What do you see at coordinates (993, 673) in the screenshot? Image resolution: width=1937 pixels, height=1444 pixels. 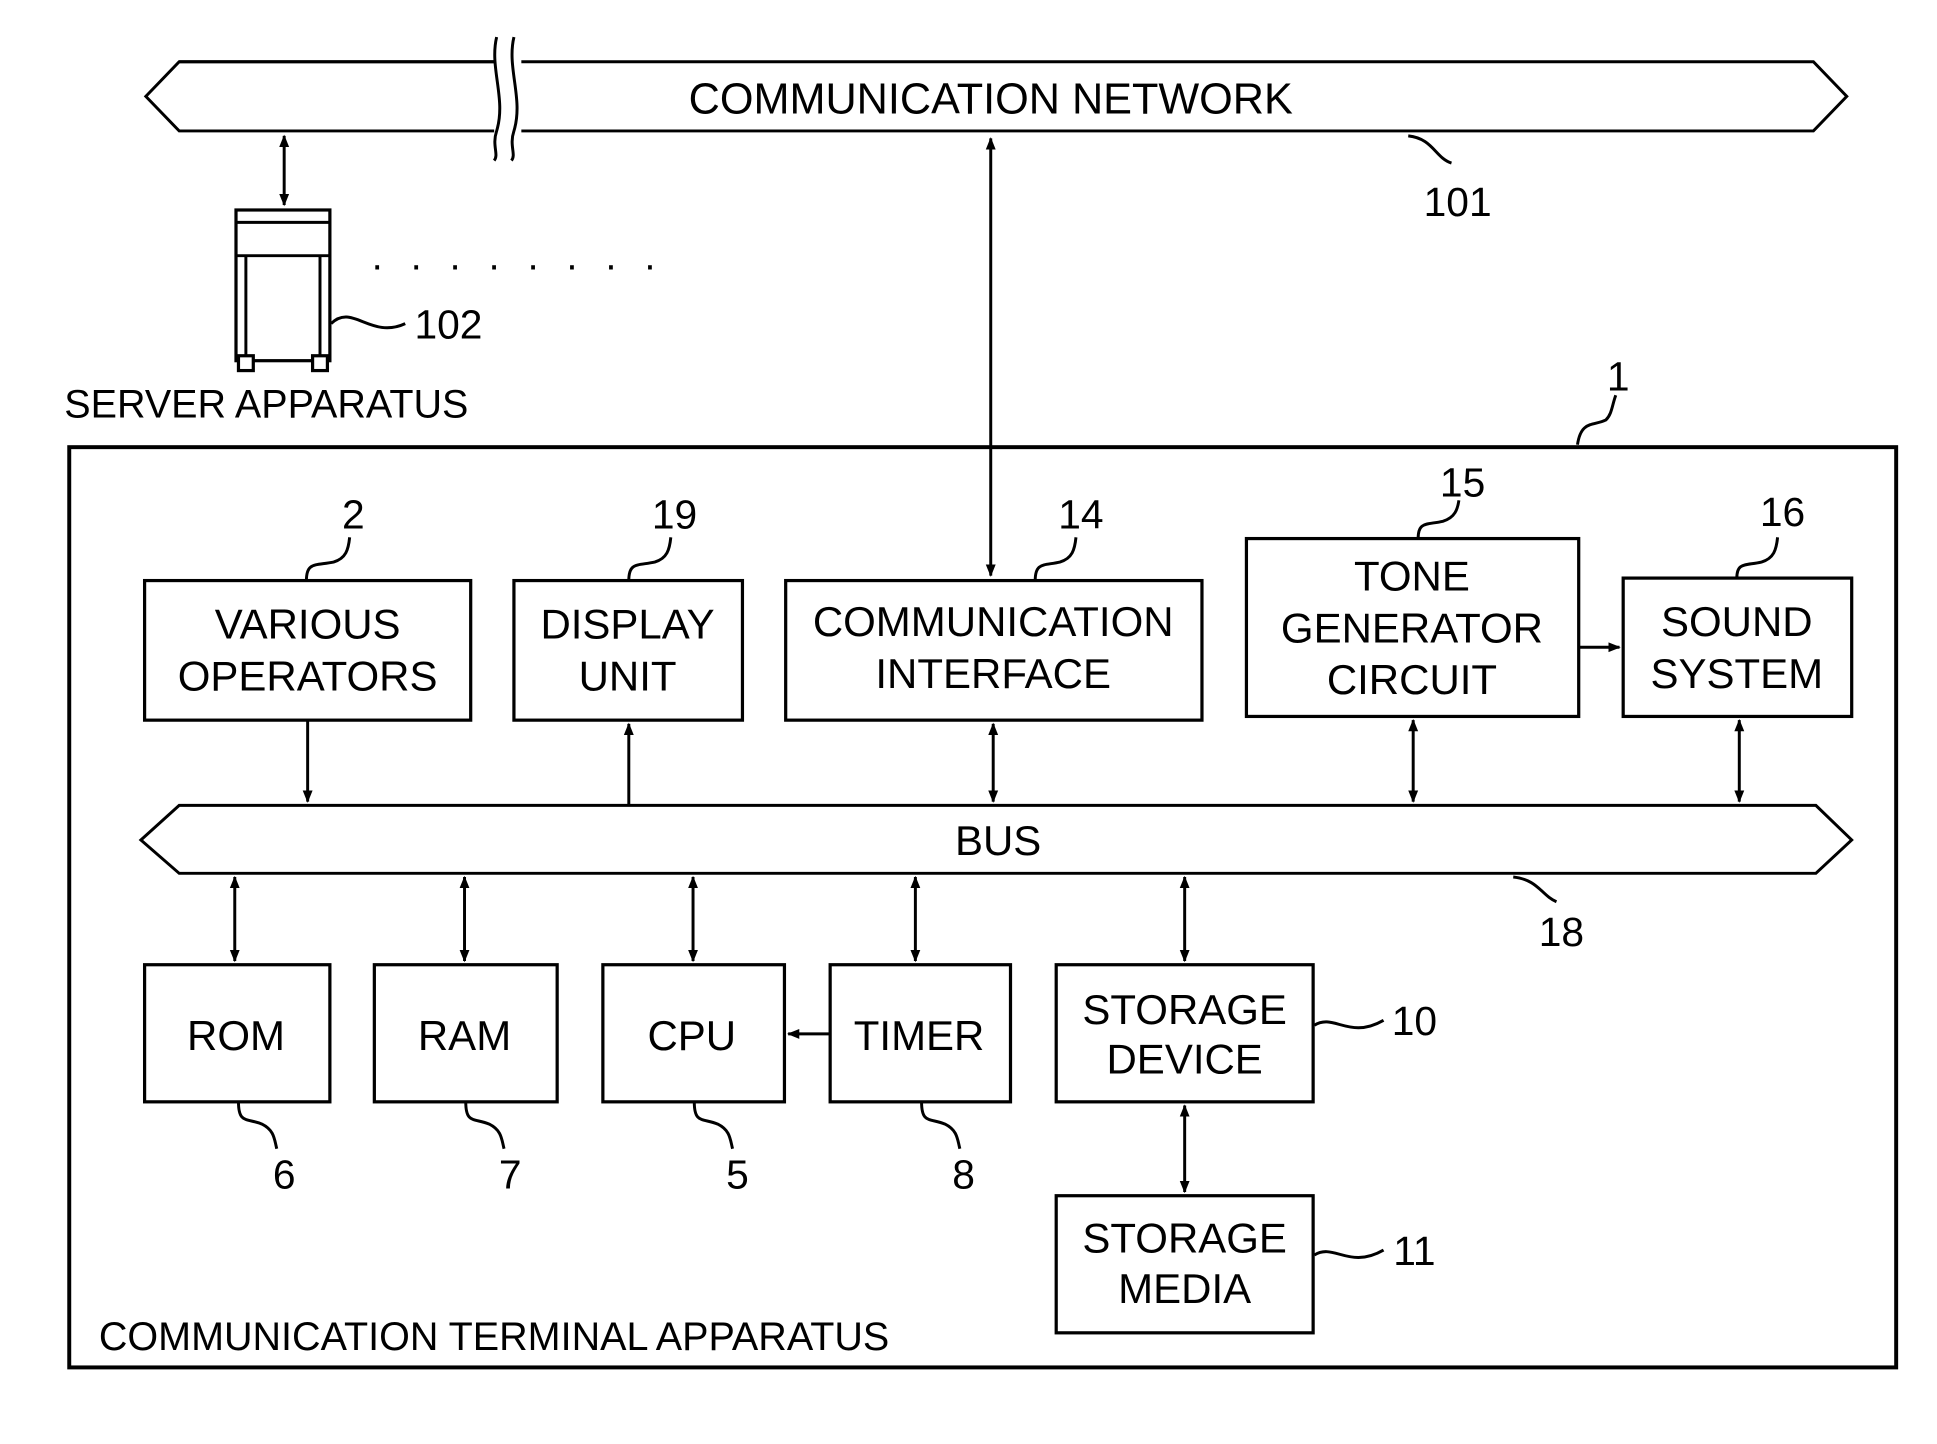 I see `block-label: INTERFACE` at bounding box center [993, 673].